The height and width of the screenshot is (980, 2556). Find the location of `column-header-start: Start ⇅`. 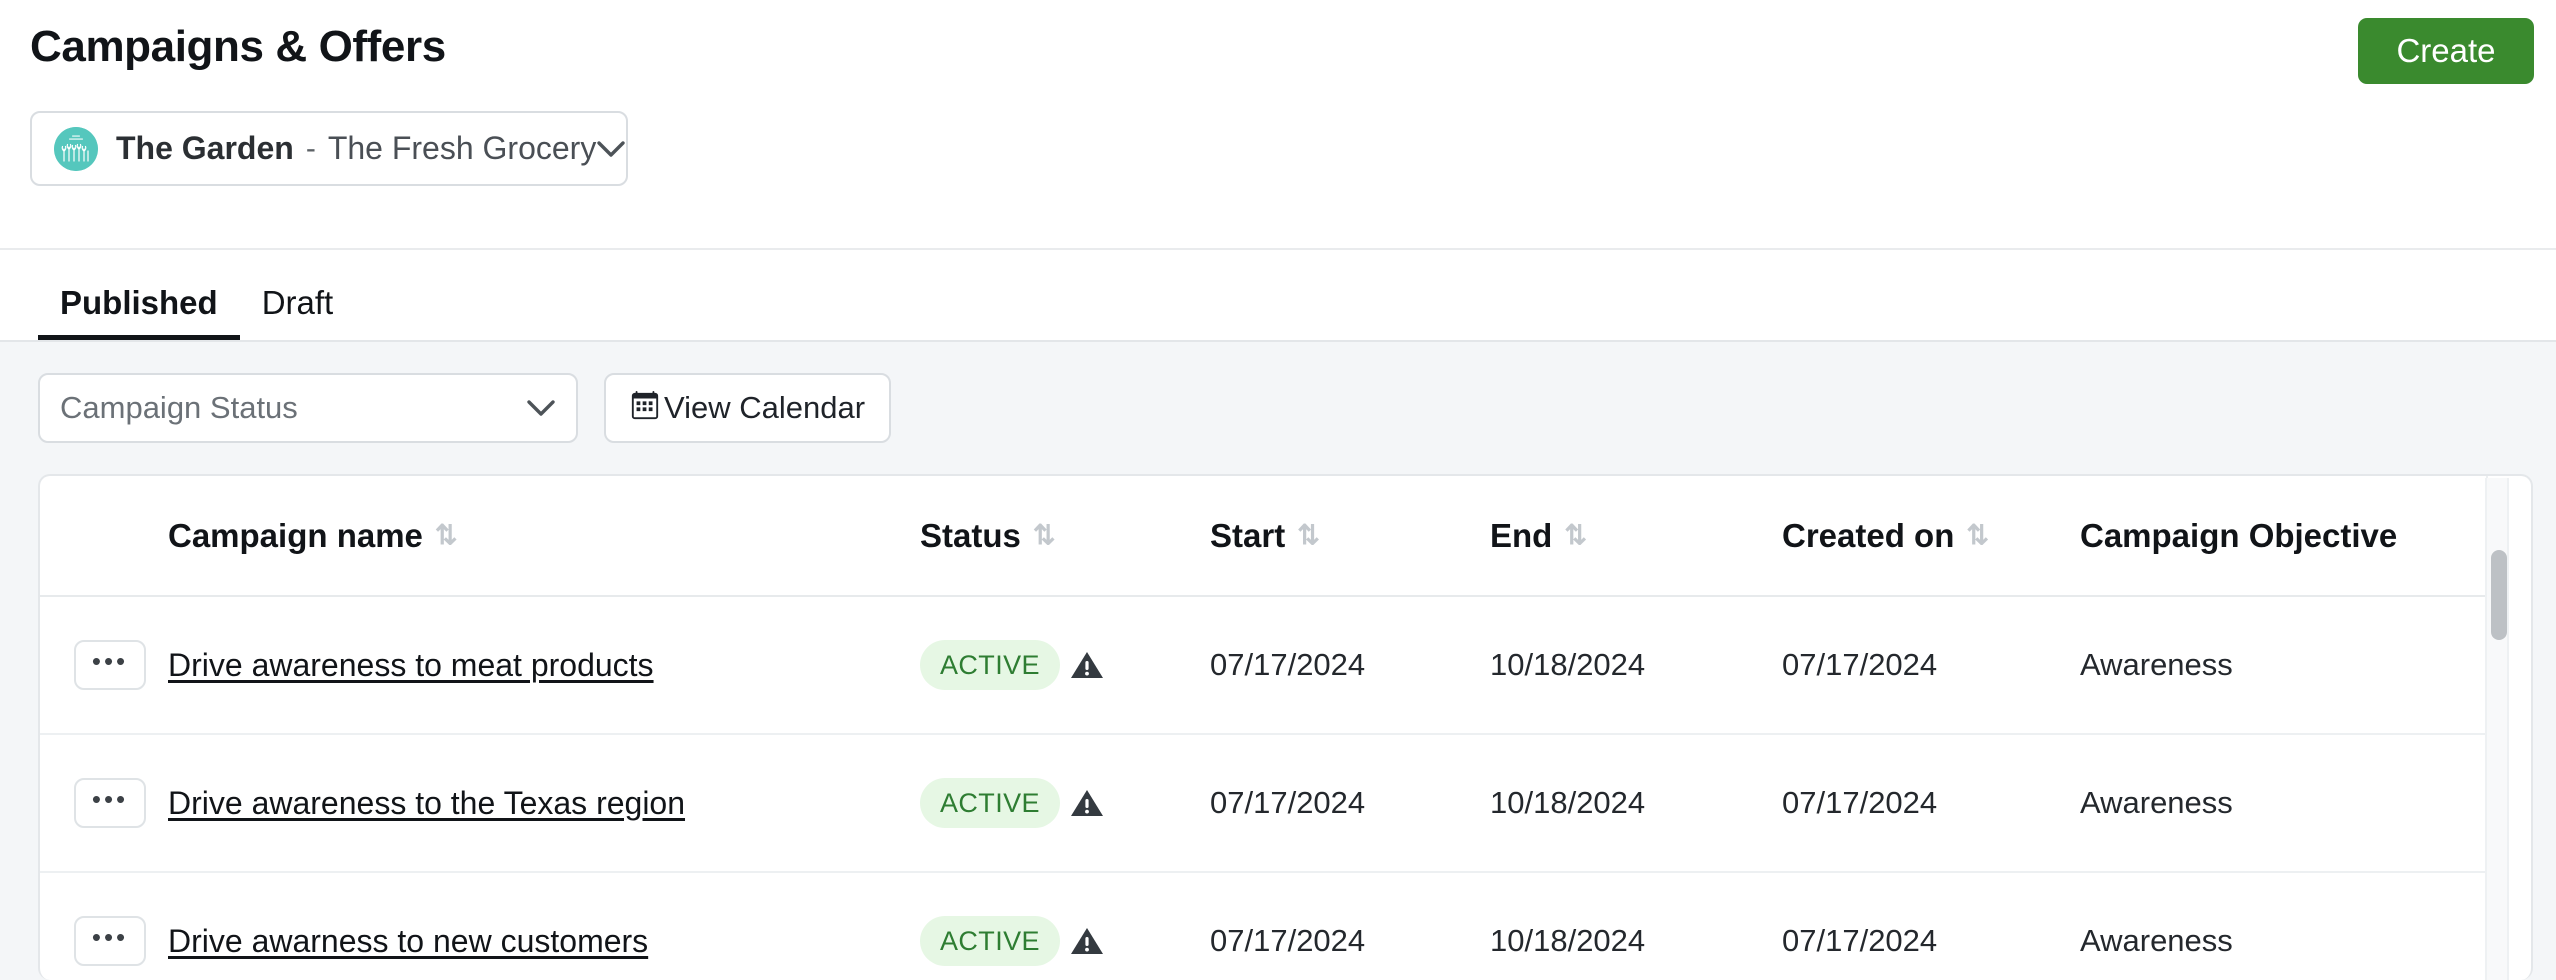

column-header-start: Start ⇅ is located at coordinates (1350, 536).